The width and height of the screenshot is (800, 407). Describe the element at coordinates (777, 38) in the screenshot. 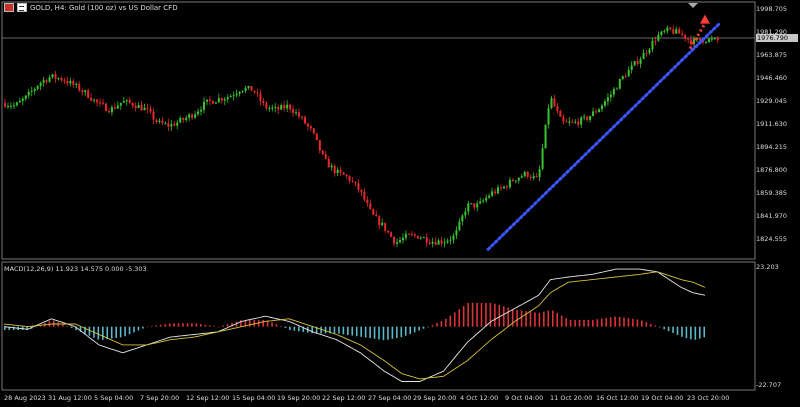

I see `current-price-tag: 1976.790` at that location.